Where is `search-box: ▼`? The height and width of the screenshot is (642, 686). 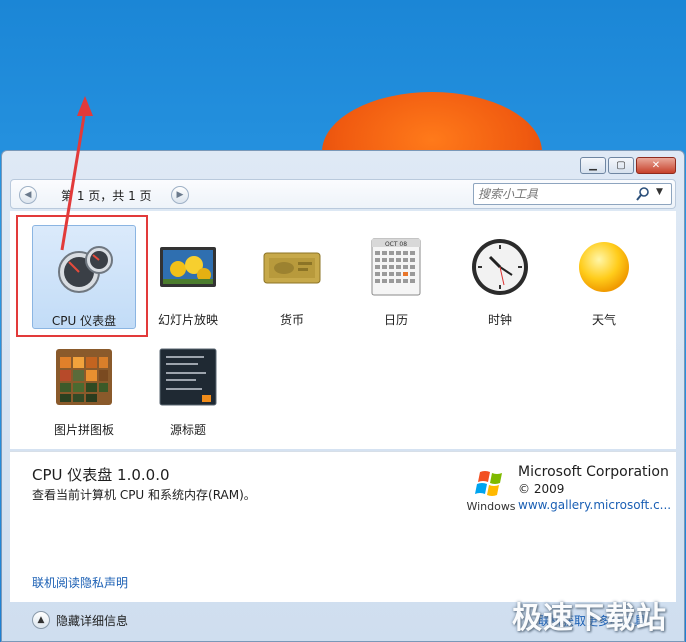 search-box: ▼ is located at coordinates (572, 194).